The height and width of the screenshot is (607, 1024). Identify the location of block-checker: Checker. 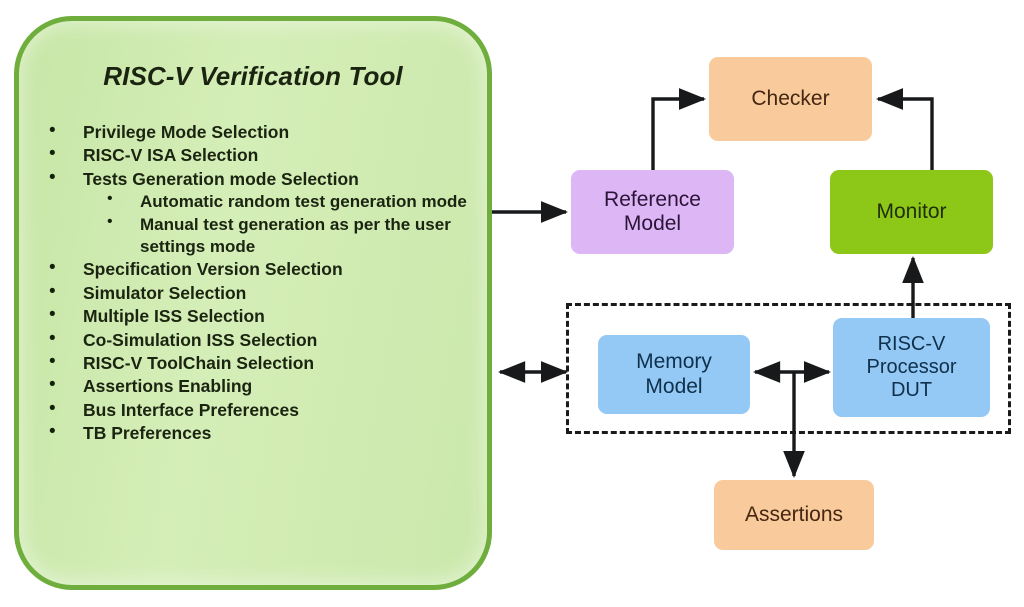
(790, 99).